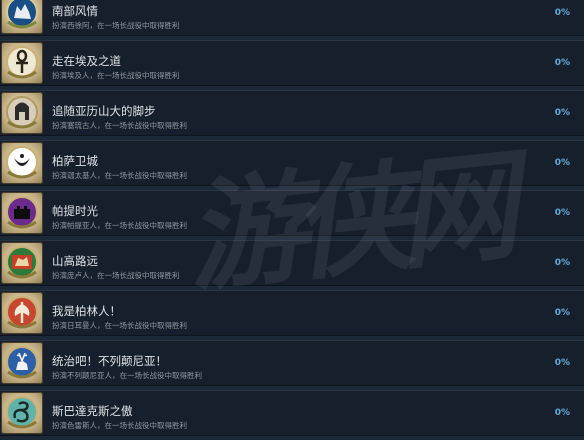 The image size is (584, 440). I want to click on achievement-description: 扮演埃及人，在一场长战役中取得胜利, so click(116, 75).